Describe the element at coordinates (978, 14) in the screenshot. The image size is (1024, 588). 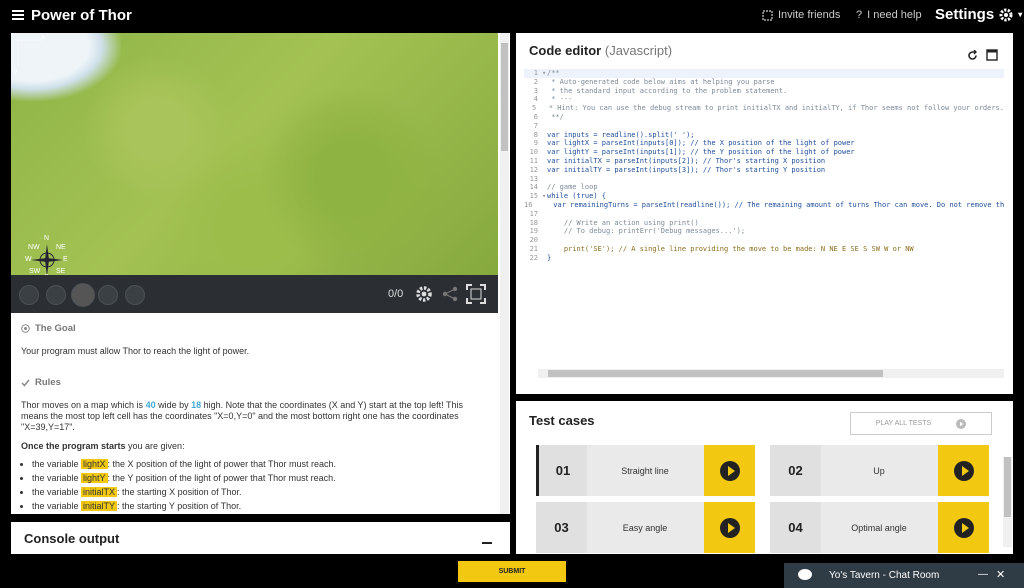
I see `settings-button: Settings ▾` at that location.